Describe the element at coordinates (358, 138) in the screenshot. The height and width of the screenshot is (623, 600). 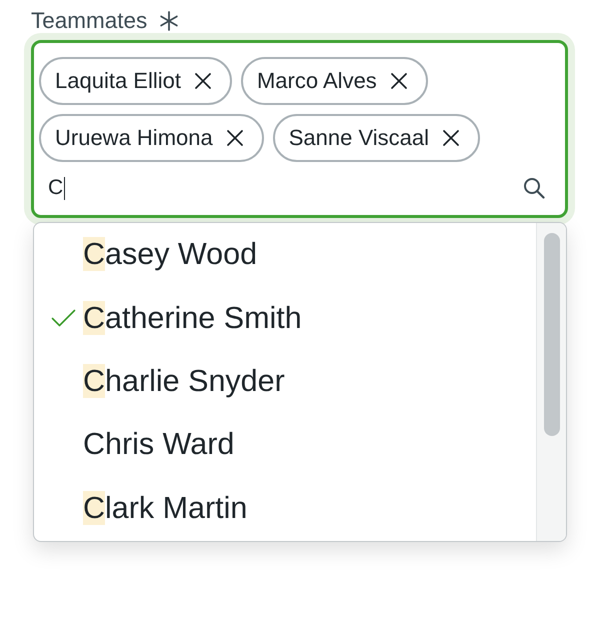
I see `chip-label: Sanne Viscaal` at that location.